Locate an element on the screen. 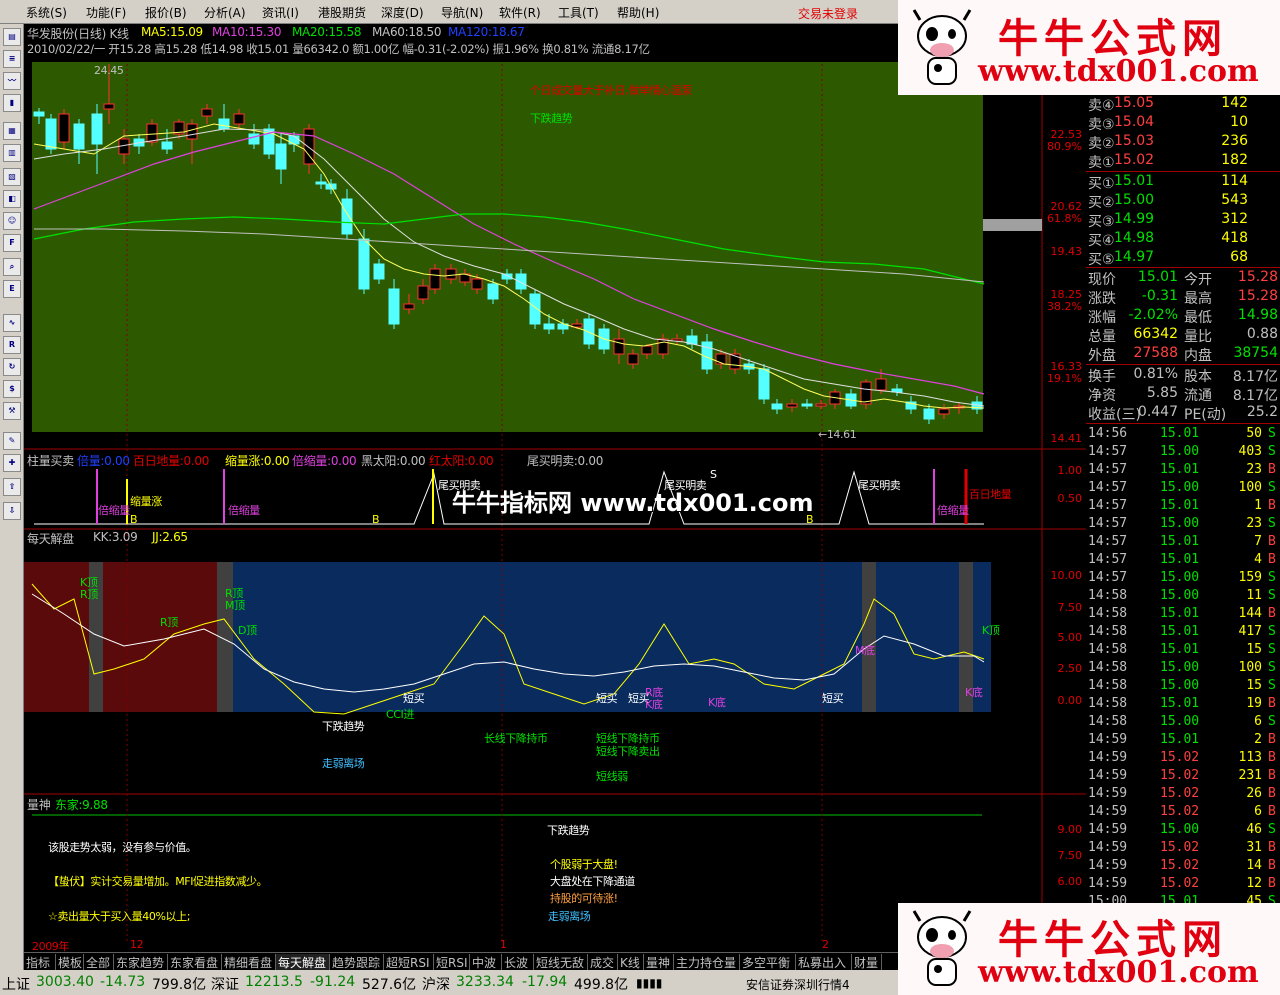 The height and width of the screenshot is (995, 1280). etf-icon: E is located at coordinates (12, 289).